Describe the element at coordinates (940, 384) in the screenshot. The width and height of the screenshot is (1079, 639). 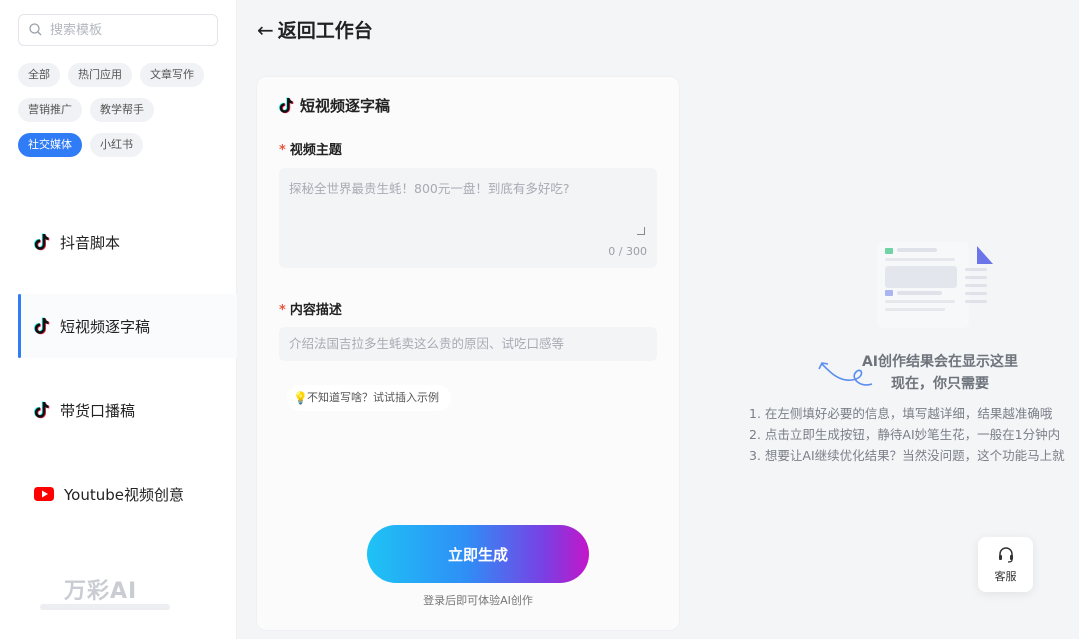
I see `result-title-line2: 现在，你只需要` at that location.